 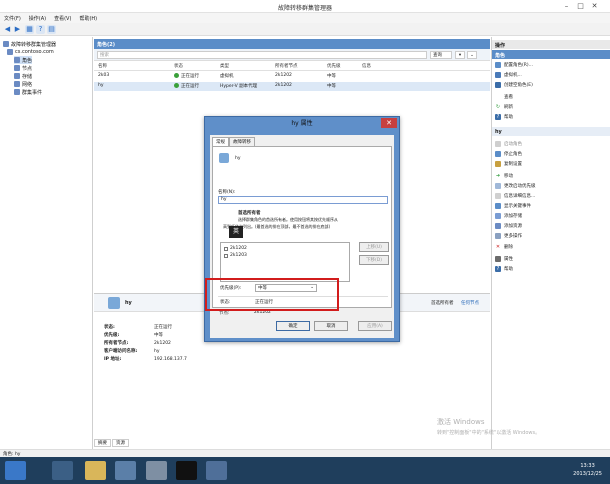 I want to click on toolbar: ◀ ▶ ▦ ? ▤, so click(x=305, y=29).